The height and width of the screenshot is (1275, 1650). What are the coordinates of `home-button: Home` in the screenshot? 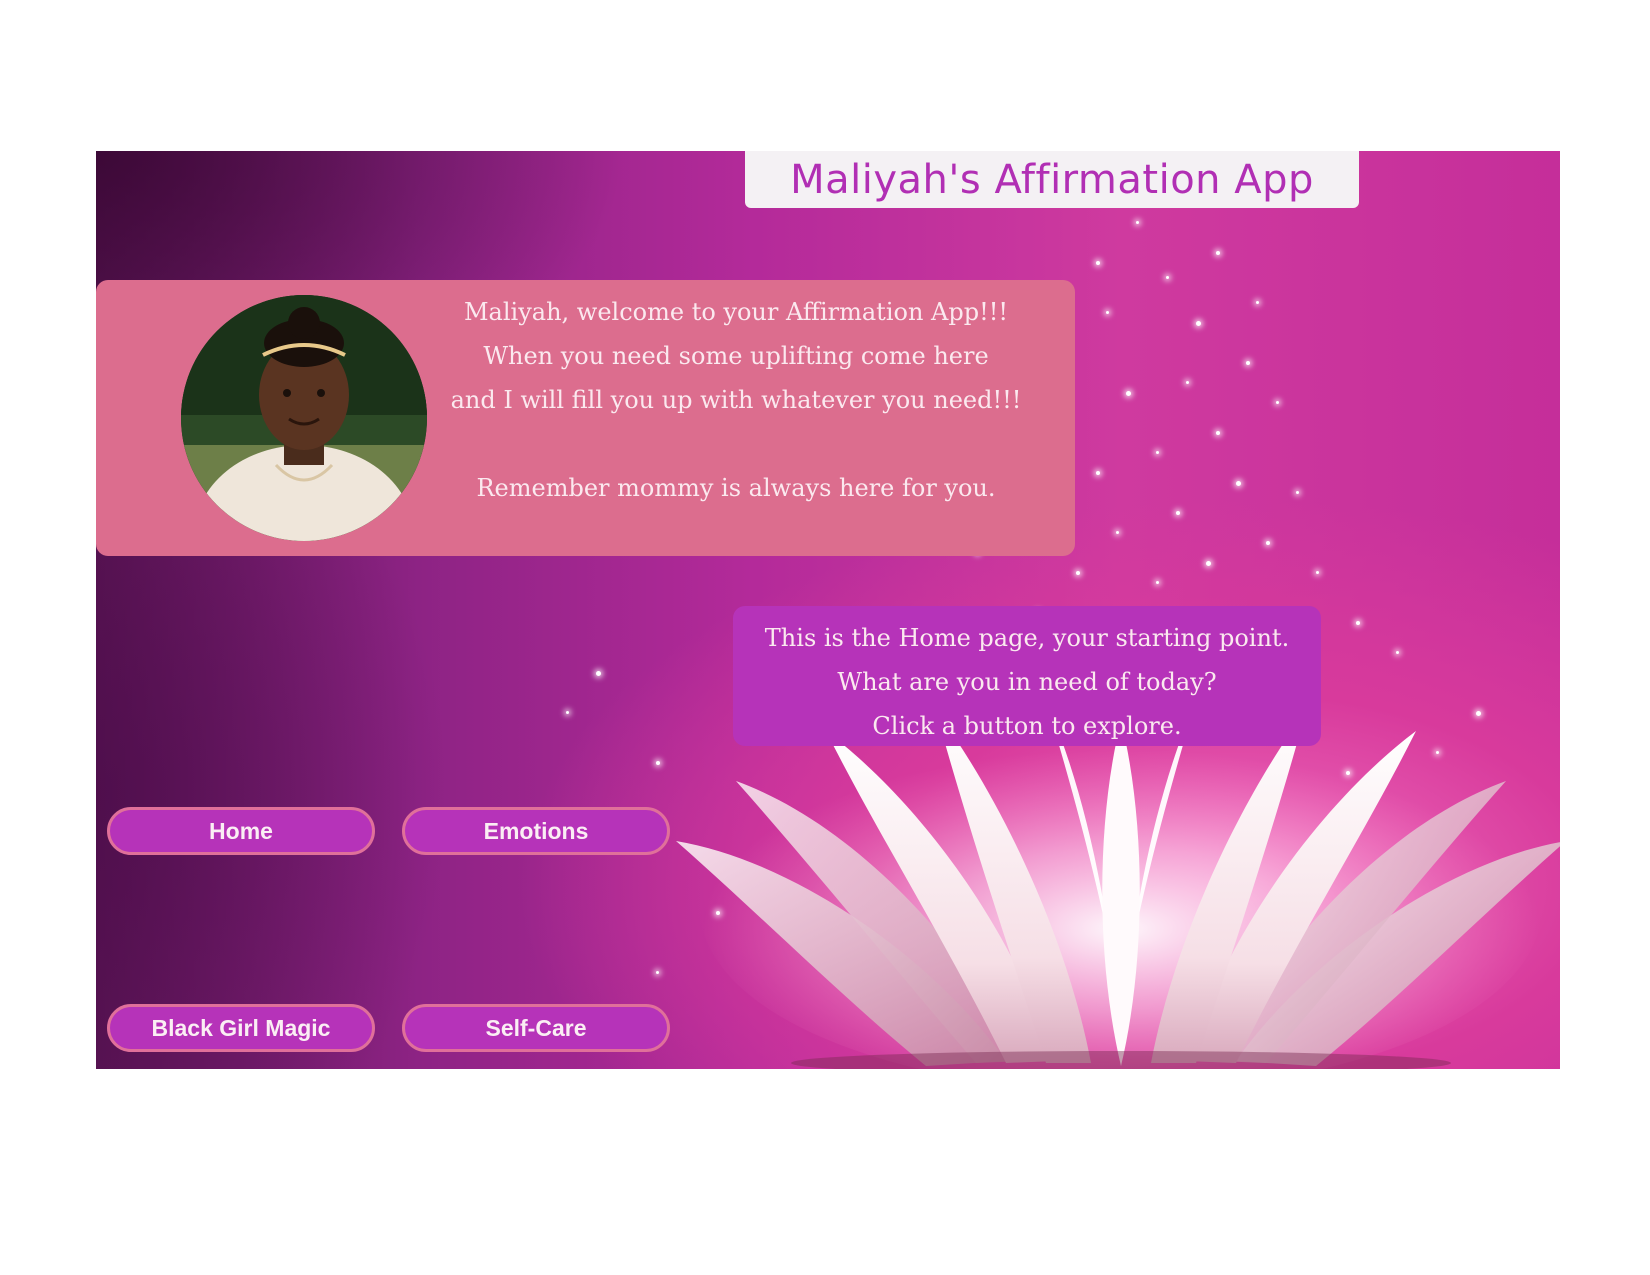 It's located at (241, 831).